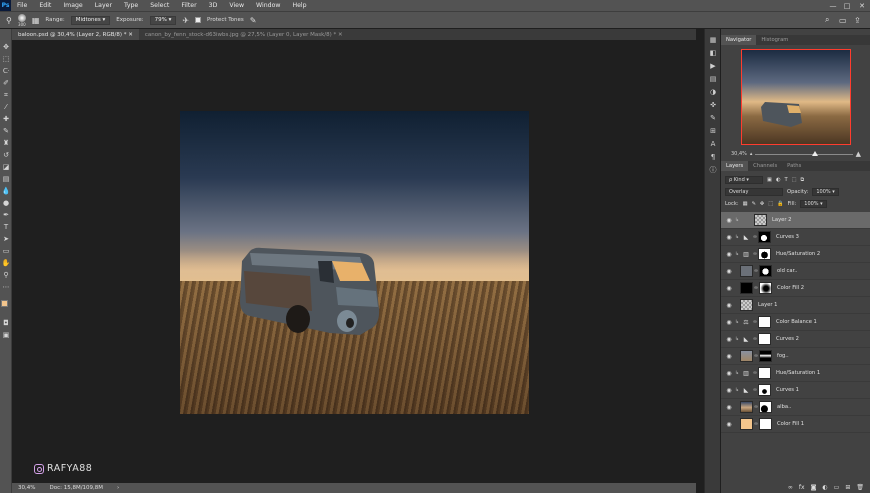 This screenshot has width=870, height=493. Describe the element at coordinates (6, 95) in the screenshot. I see `crop-tool-icon: ⌗` at that location.